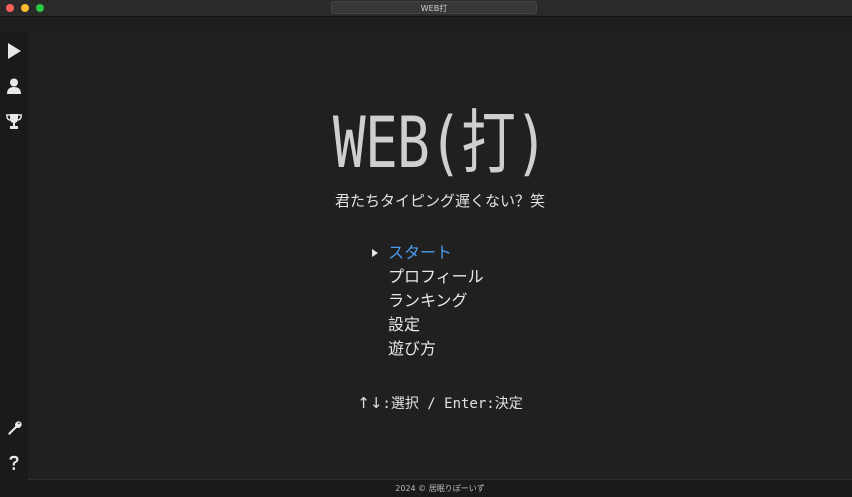 This screenshot has height=497, width=852. I want to click on menu-item-settings: 設定, so click(472, 325).